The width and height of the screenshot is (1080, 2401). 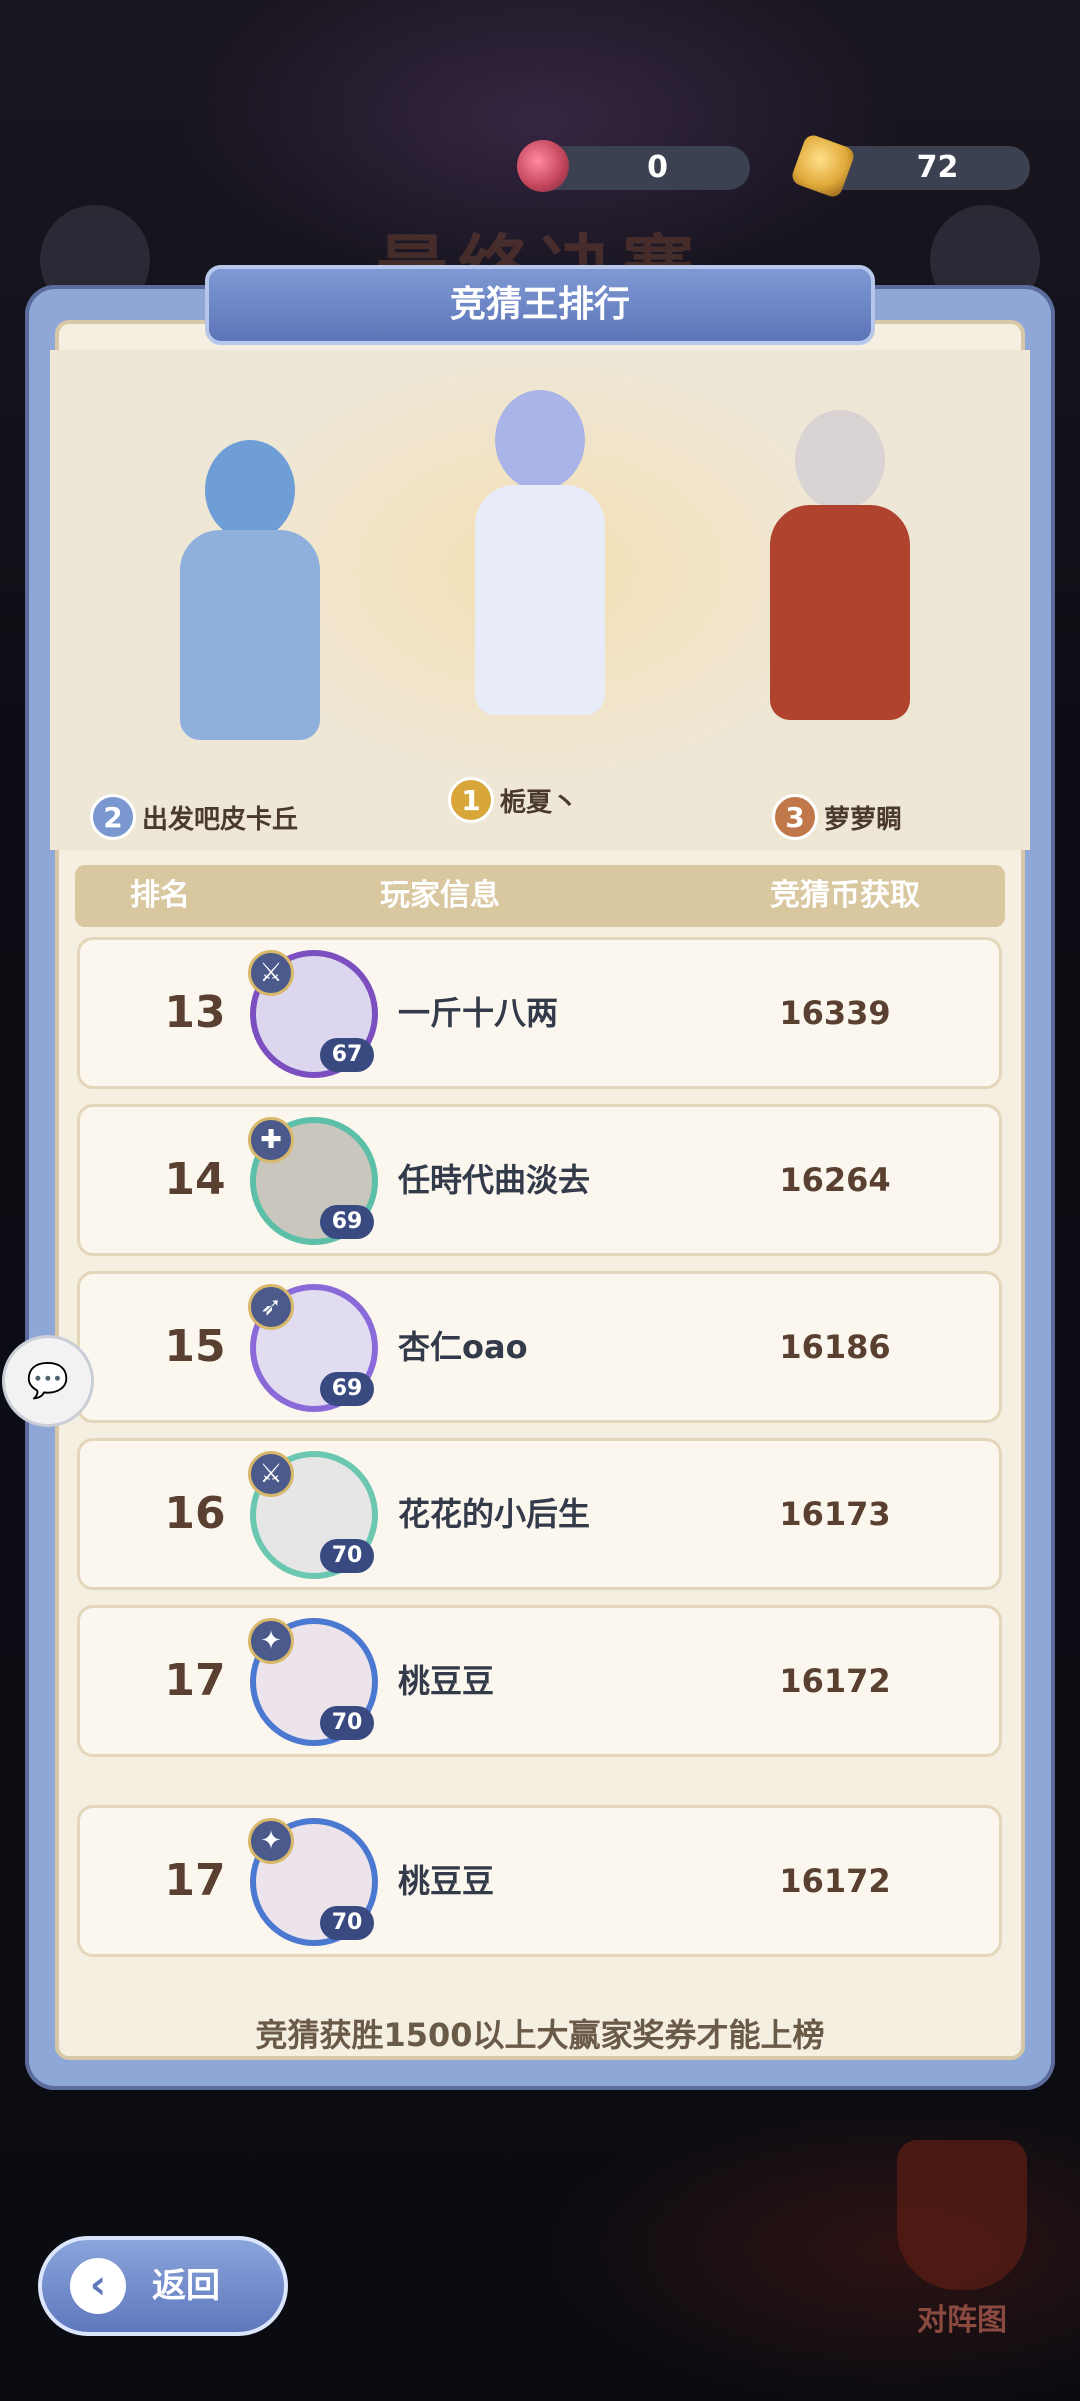 I want to click on row-rank: 14, so click(x=195, y=1179).